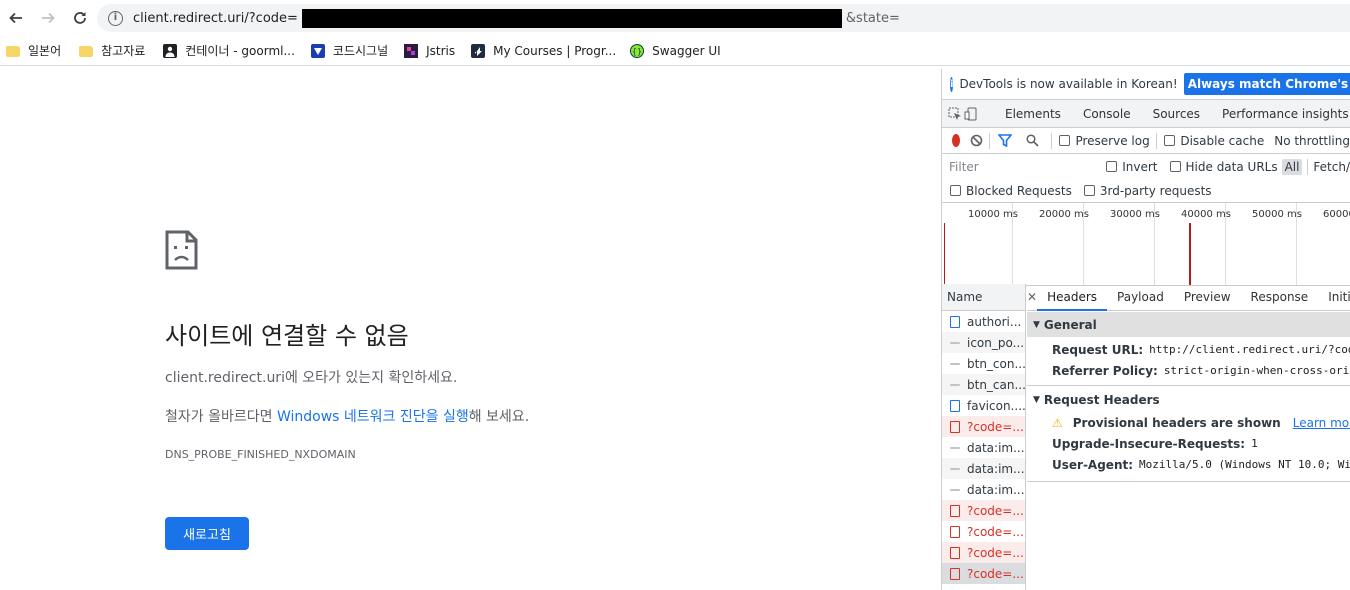 The width and height of the screenshot is (1350, 590). I want to click on warning-text: Provisional headers are shown, so click(1176, 422).